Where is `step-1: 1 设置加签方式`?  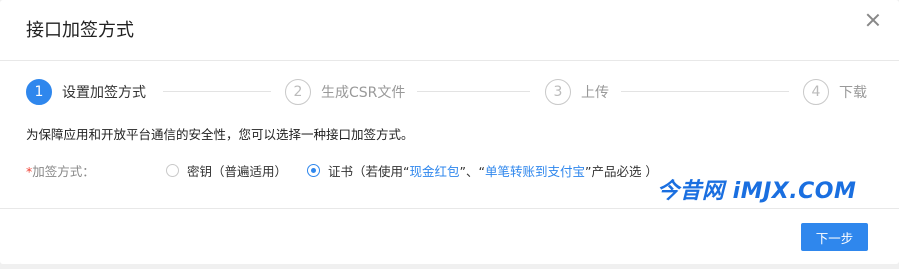 step-1: 1 设置加签方式 is located at coordinates (86, 92).